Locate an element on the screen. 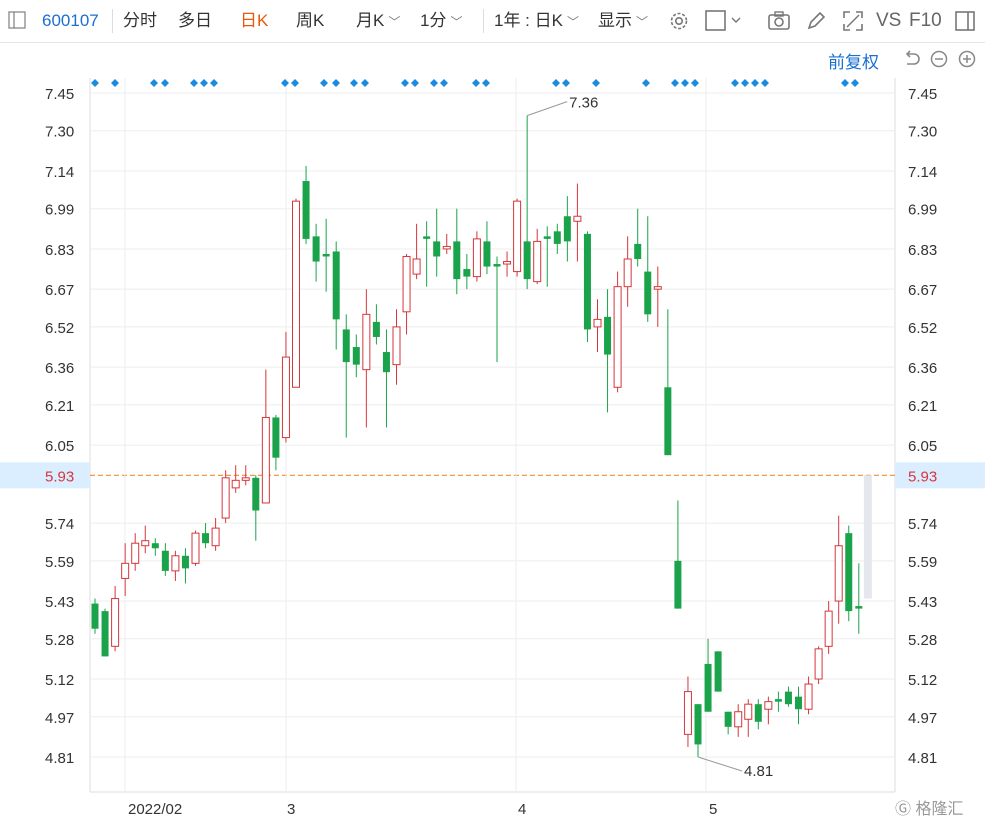 The width and height of the screenshot is (985, 825). x-axis-label: 4 is located at coordinates (522, 809).